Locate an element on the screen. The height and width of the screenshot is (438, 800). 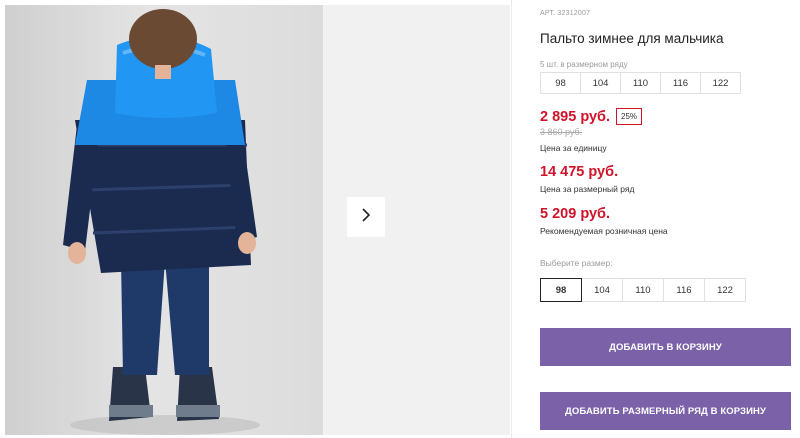
retail-price-caption: Рекомендуемая розничная цена is located at coordinates (604, 231).